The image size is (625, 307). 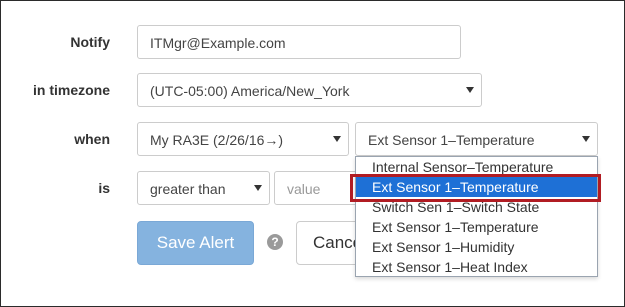 I want to click on value-input: value, so click(x=319, y=188).